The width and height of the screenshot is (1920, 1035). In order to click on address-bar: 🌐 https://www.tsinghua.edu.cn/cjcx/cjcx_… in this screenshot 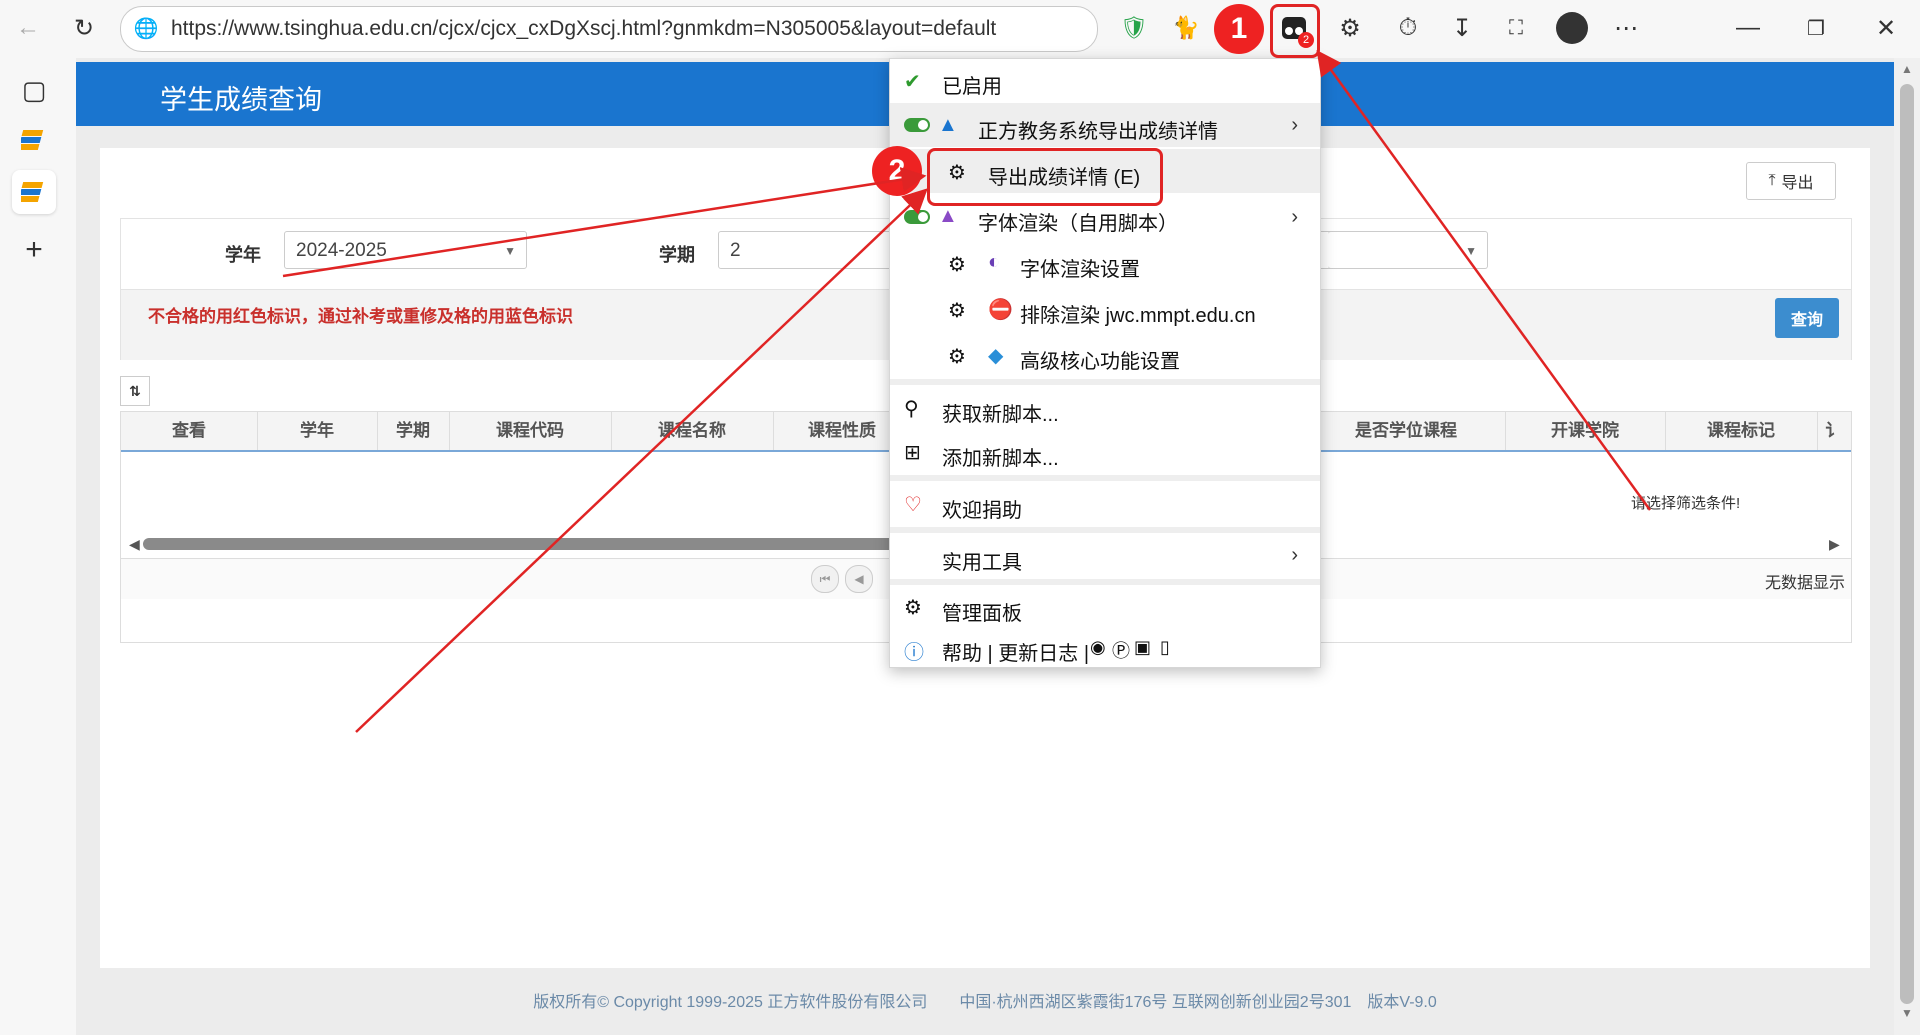, I will do `click(609, 29)`.